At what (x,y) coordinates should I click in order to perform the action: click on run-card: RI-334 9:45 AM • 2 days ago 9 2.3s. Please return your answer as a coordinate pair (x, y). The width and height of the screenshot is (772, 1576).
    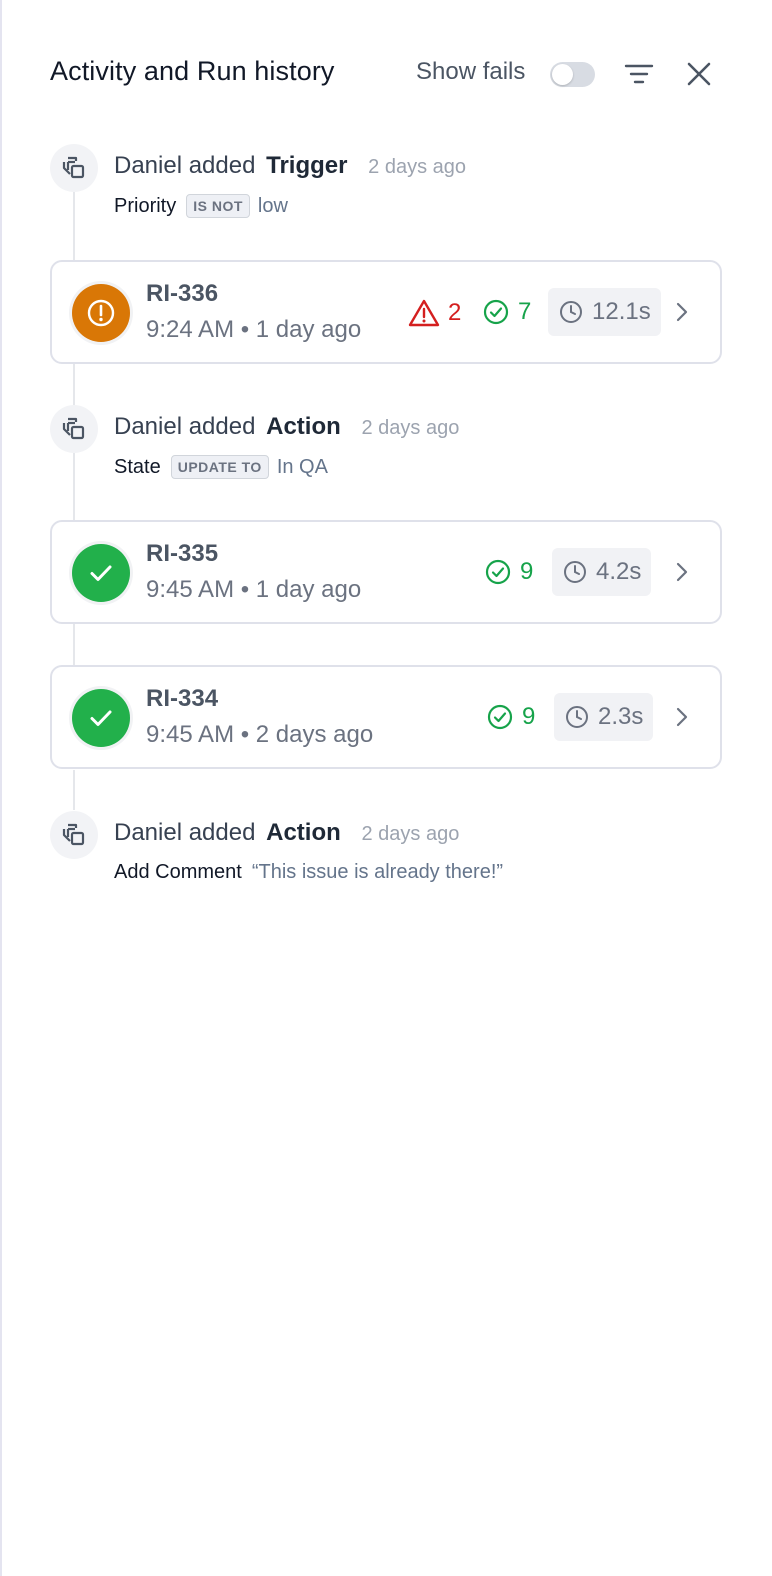
    Looking at the image, I should click on (386, 717).